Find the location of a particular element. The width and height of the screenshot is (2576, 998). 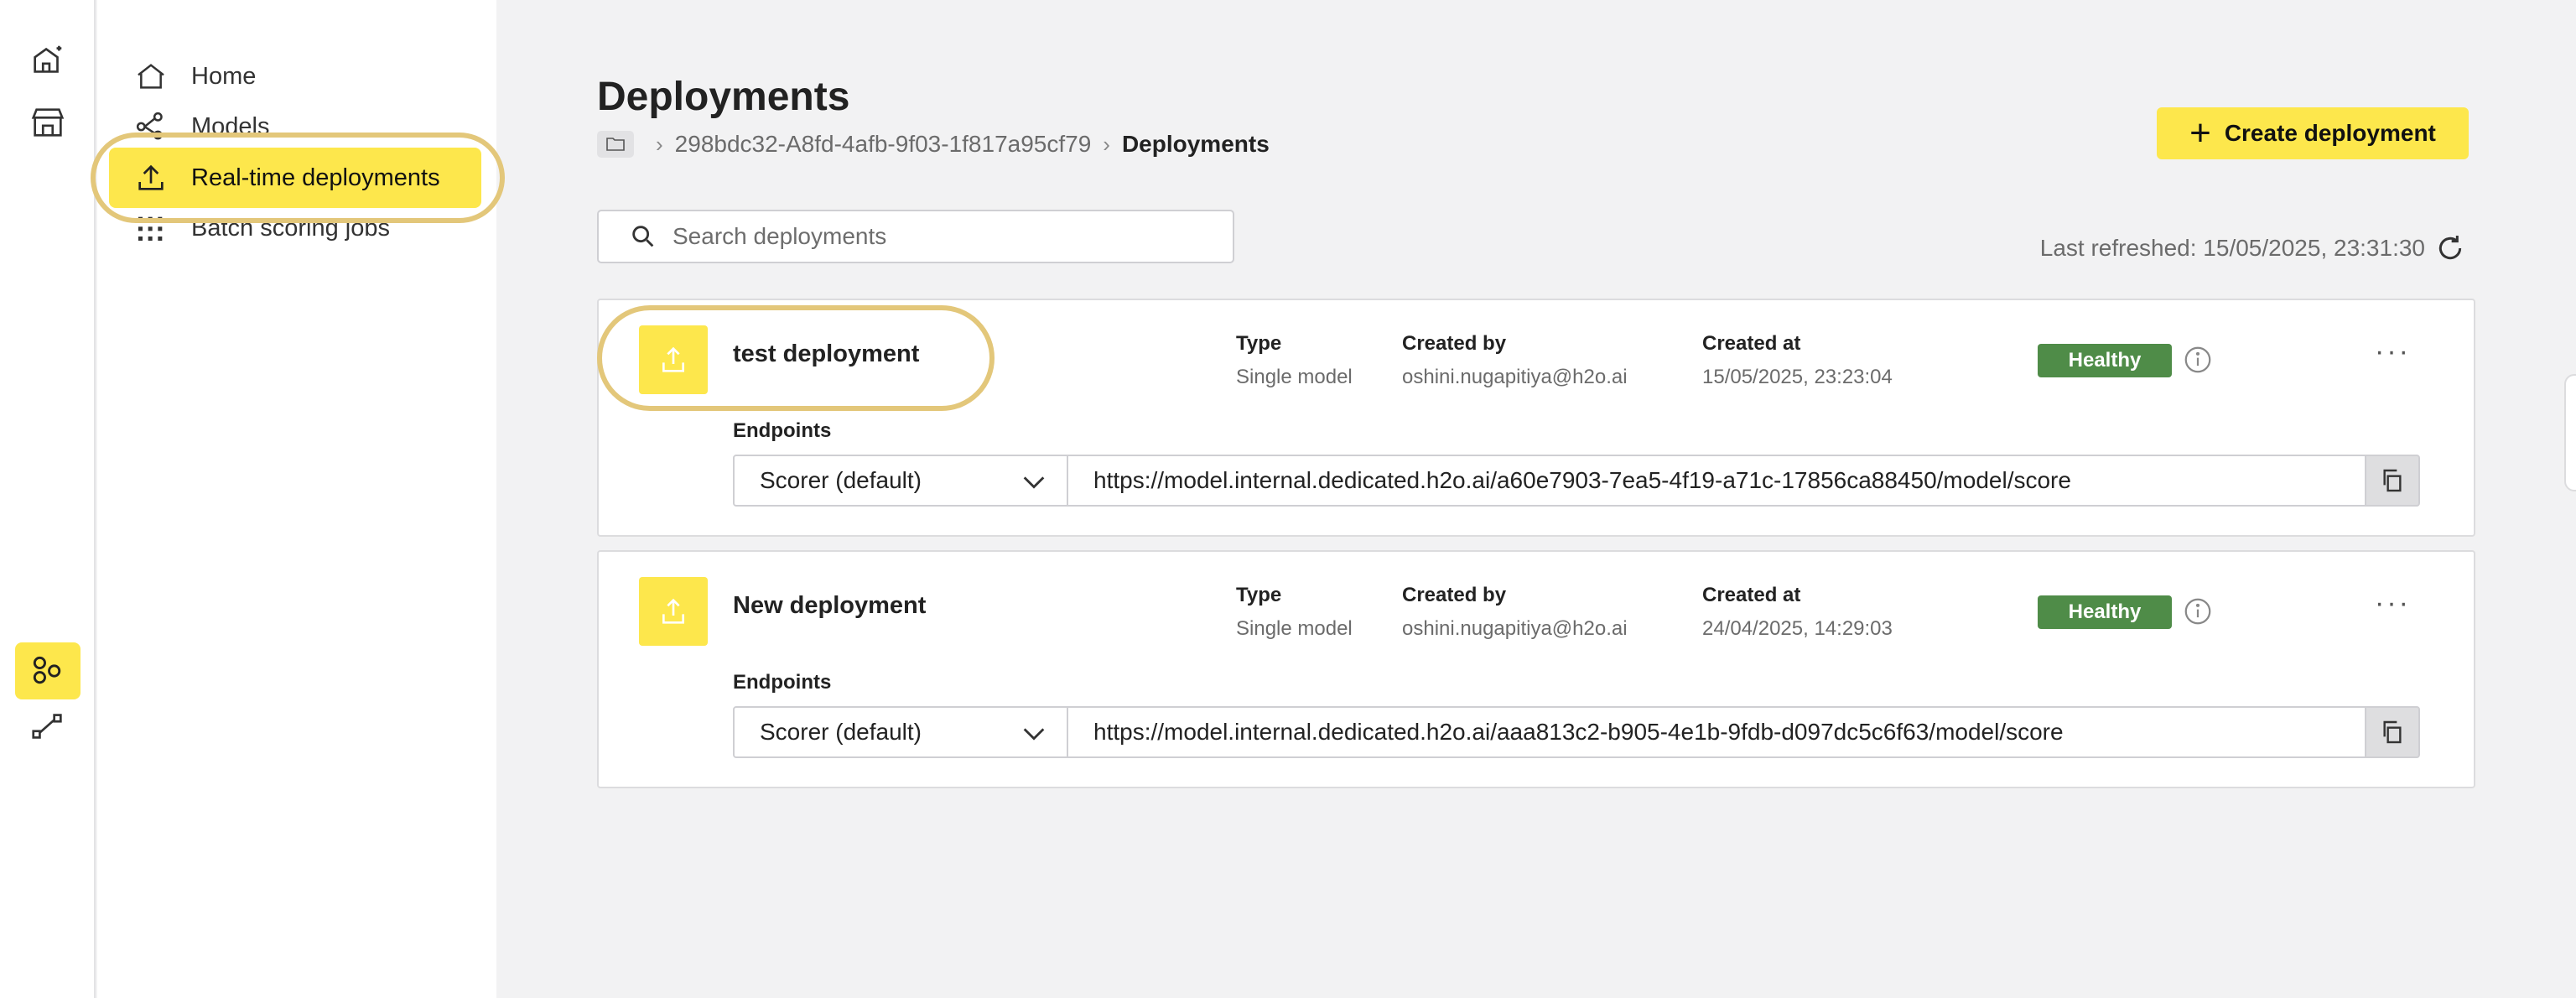

models-icon is located at coordinates (149, 126).